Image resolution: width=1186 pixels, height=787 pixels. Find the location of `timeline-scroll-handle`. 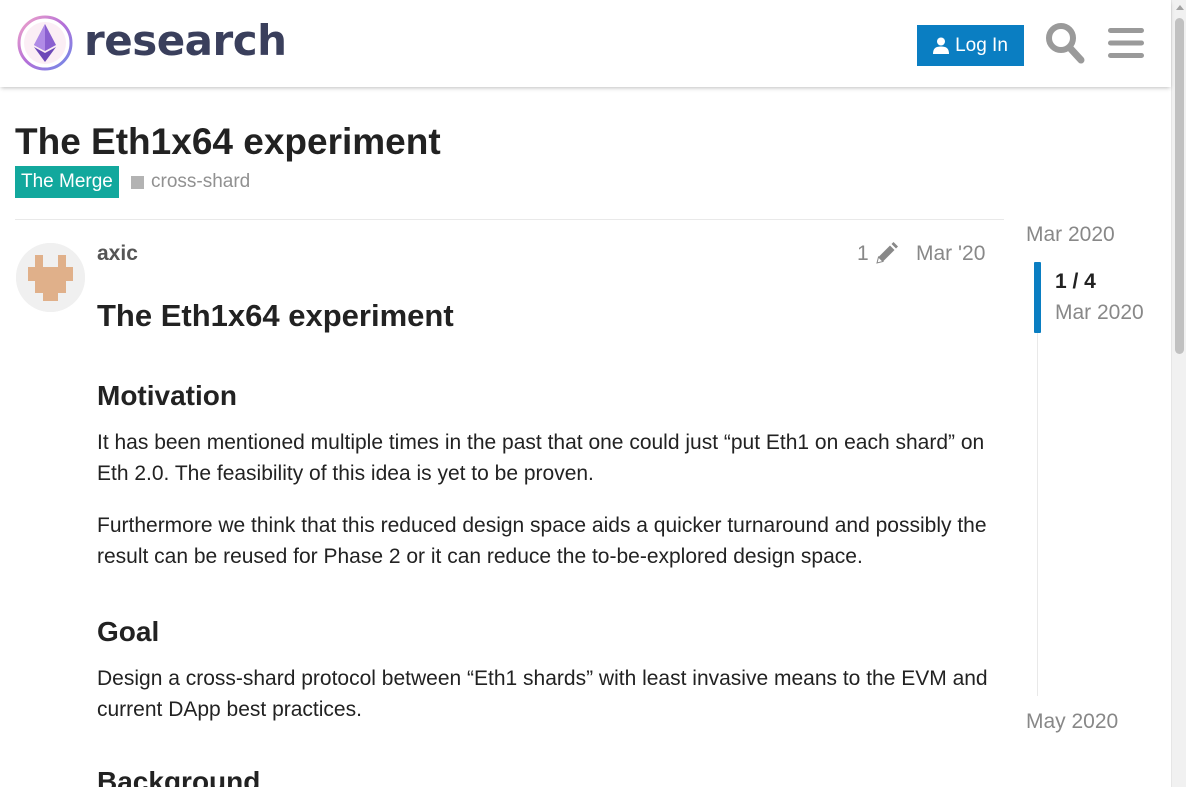

timeline-scroll-handle is located at coordinates (1037, 297).